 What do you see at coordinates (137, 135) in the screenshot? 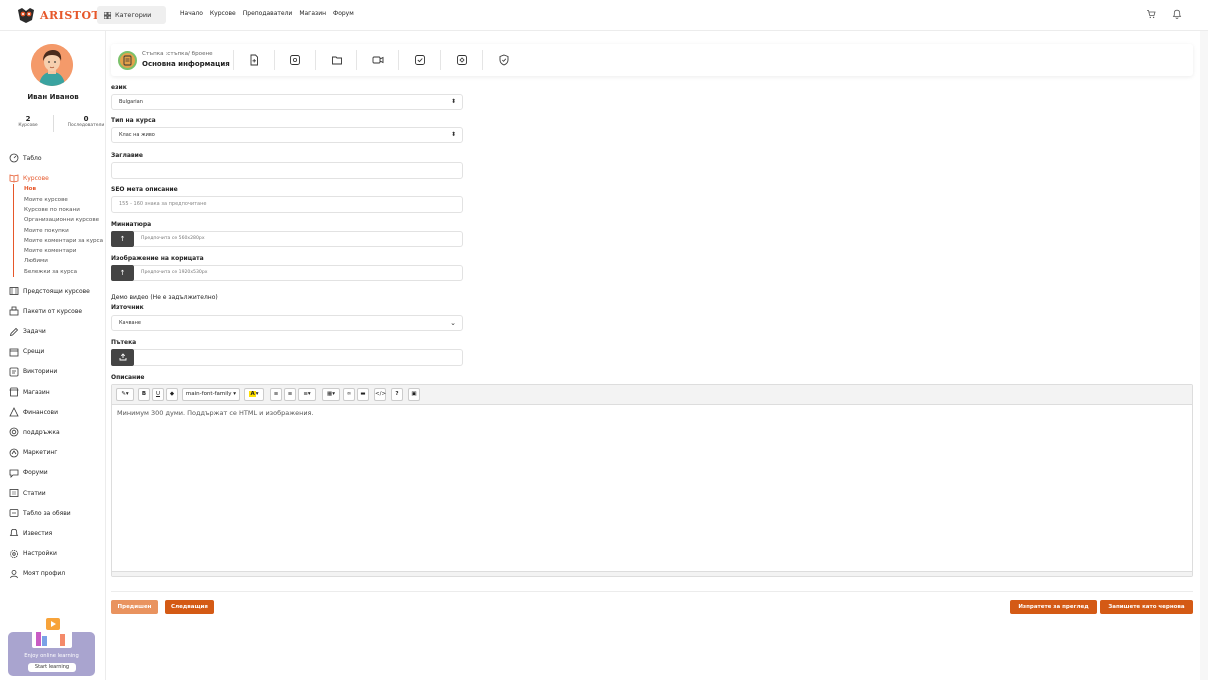
I see `course-type-select-value: Клас на живо` at bounding box center [137, 135].